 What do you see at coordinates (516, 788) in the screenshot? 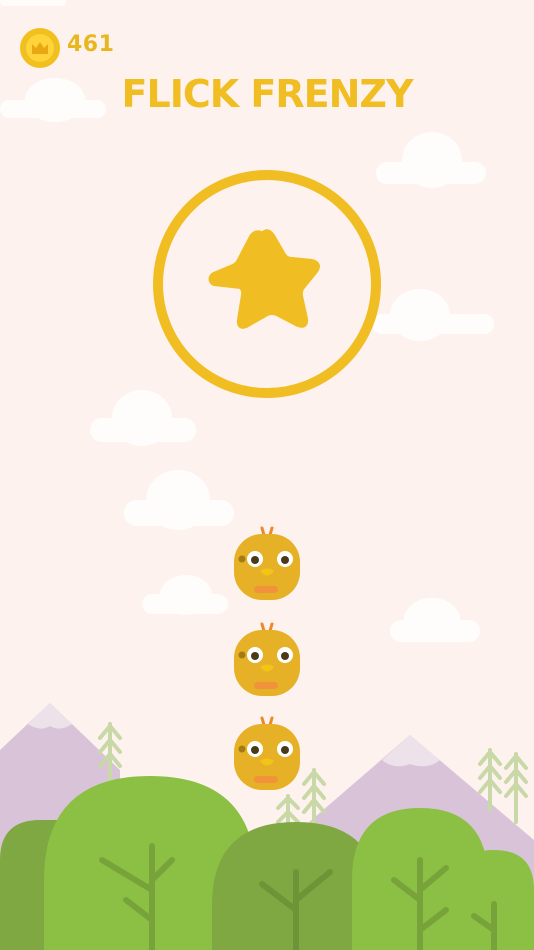
I see `pine-tree` at bounding box center [516, 788].